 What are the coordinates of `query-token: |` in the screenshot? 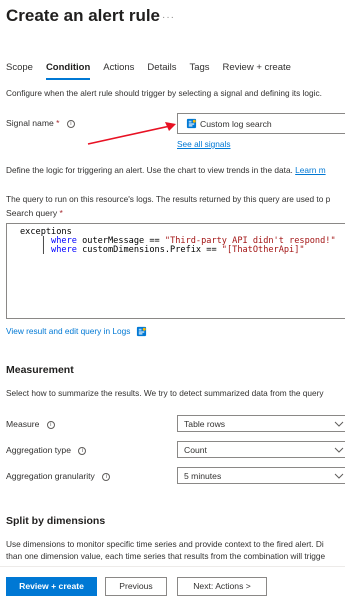 It's located at (36, 250).